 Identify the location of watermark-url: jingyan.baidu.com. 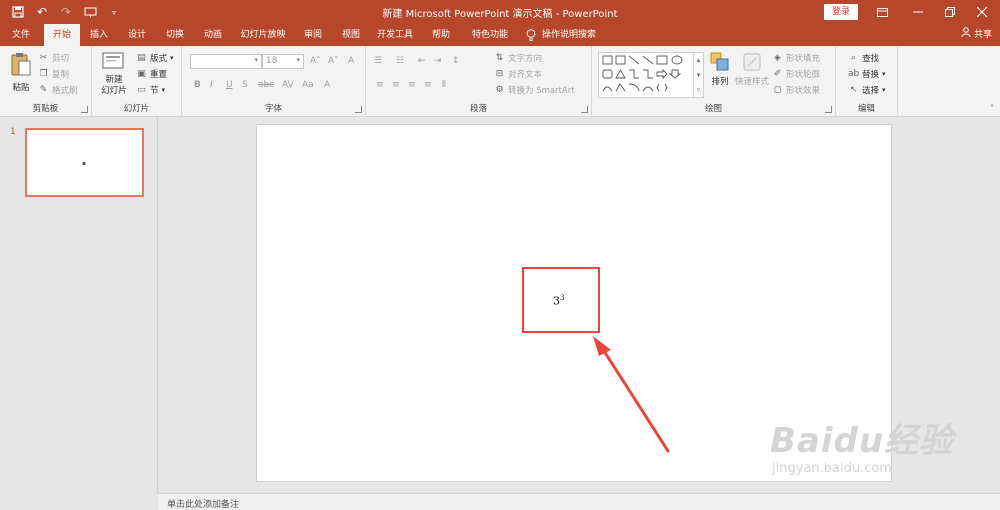
(832, 468).